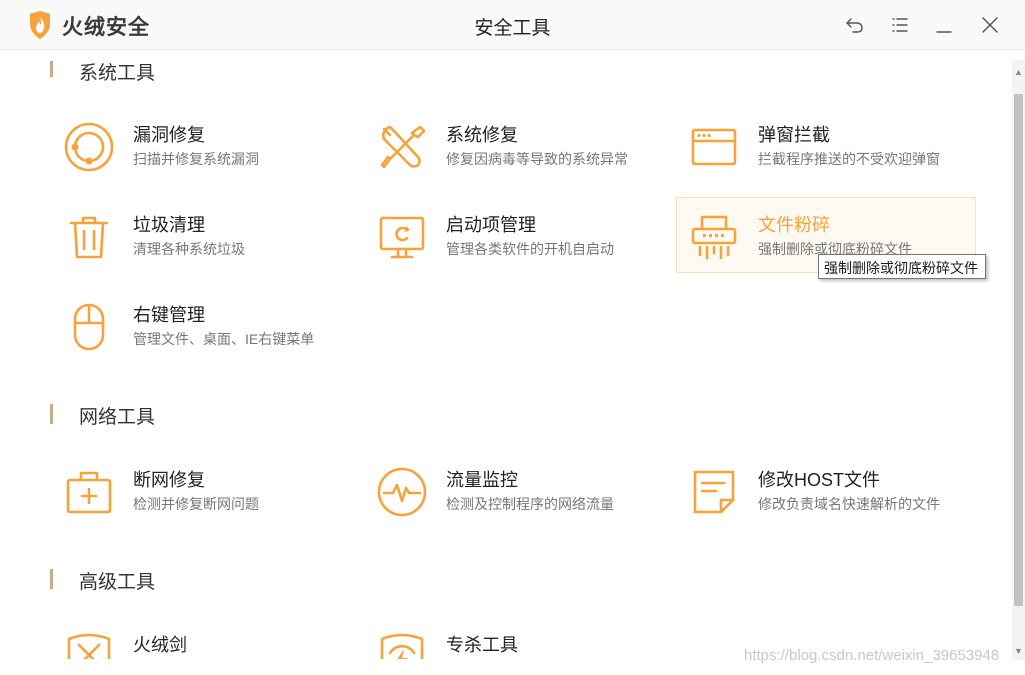  What do you see at coordinates (196, 159) in the screenshot?
I see `tool-description: 扫描并修复系统漏洞` at bounding box center [196, 159].